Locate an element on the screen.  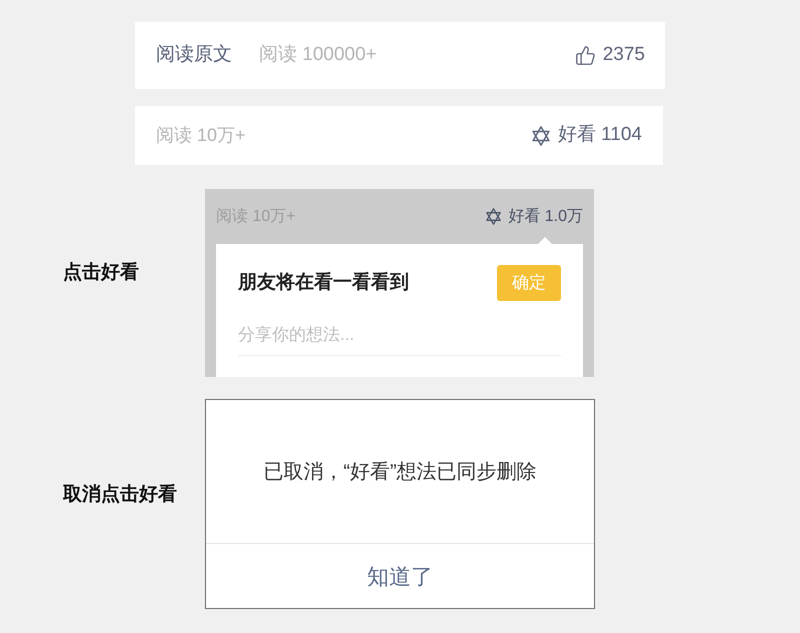
read-original-link: 阅读原文 is located at coordinates (194, 55).